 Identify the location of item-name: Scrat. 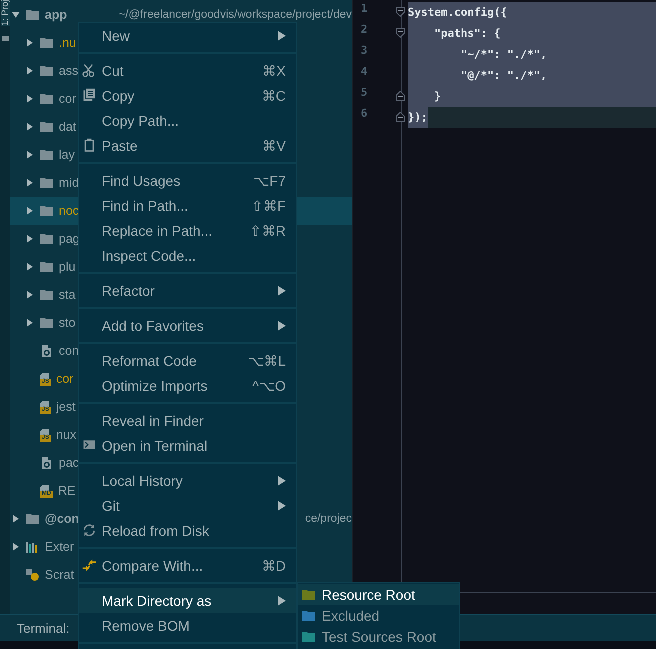
(59, 575).